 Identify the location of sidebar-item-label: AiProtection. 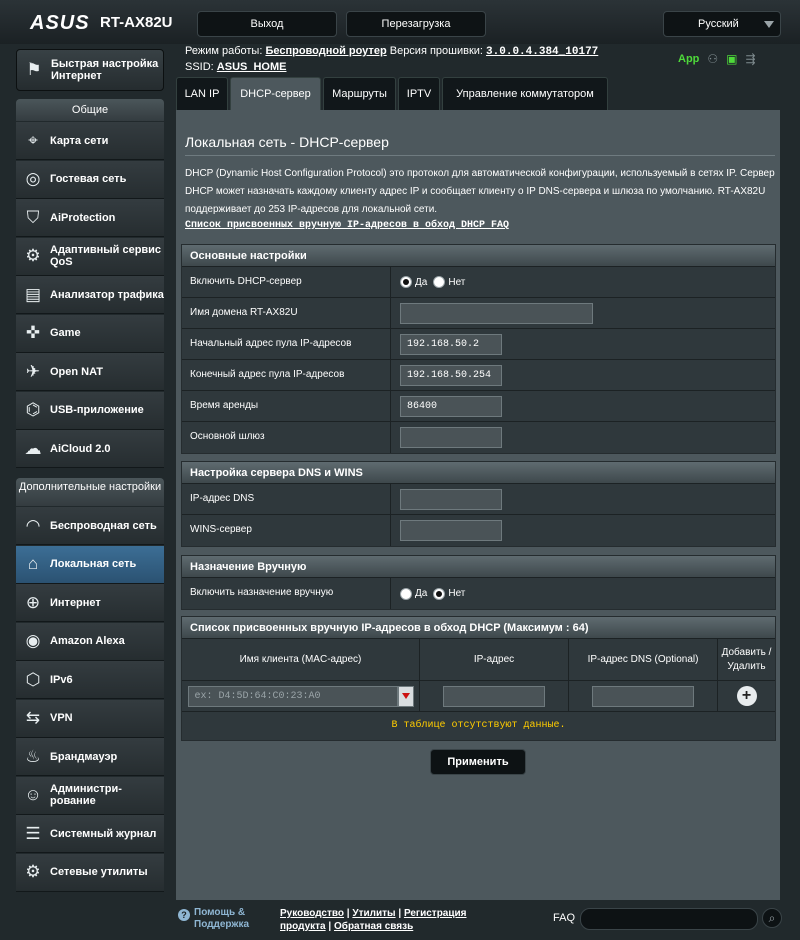
(83, 217).